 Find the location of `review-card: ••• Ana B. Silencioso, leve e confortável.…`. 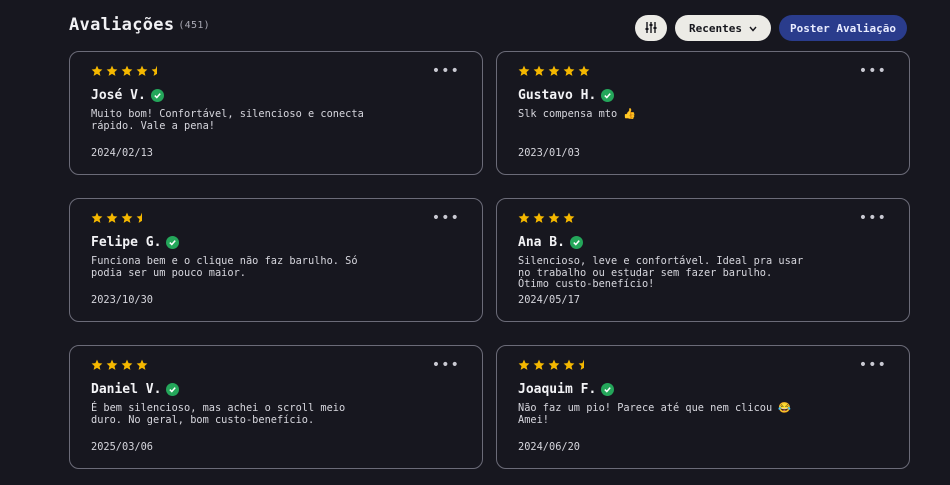

review-card: ••• Ana B. Silencioso, leve e confortável.… is located at coordinates (703, 260).